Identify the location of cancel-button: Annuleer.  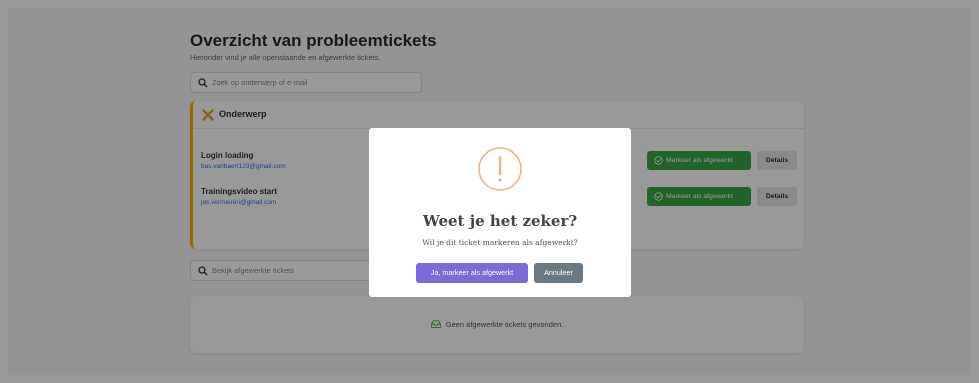
(558, 273).